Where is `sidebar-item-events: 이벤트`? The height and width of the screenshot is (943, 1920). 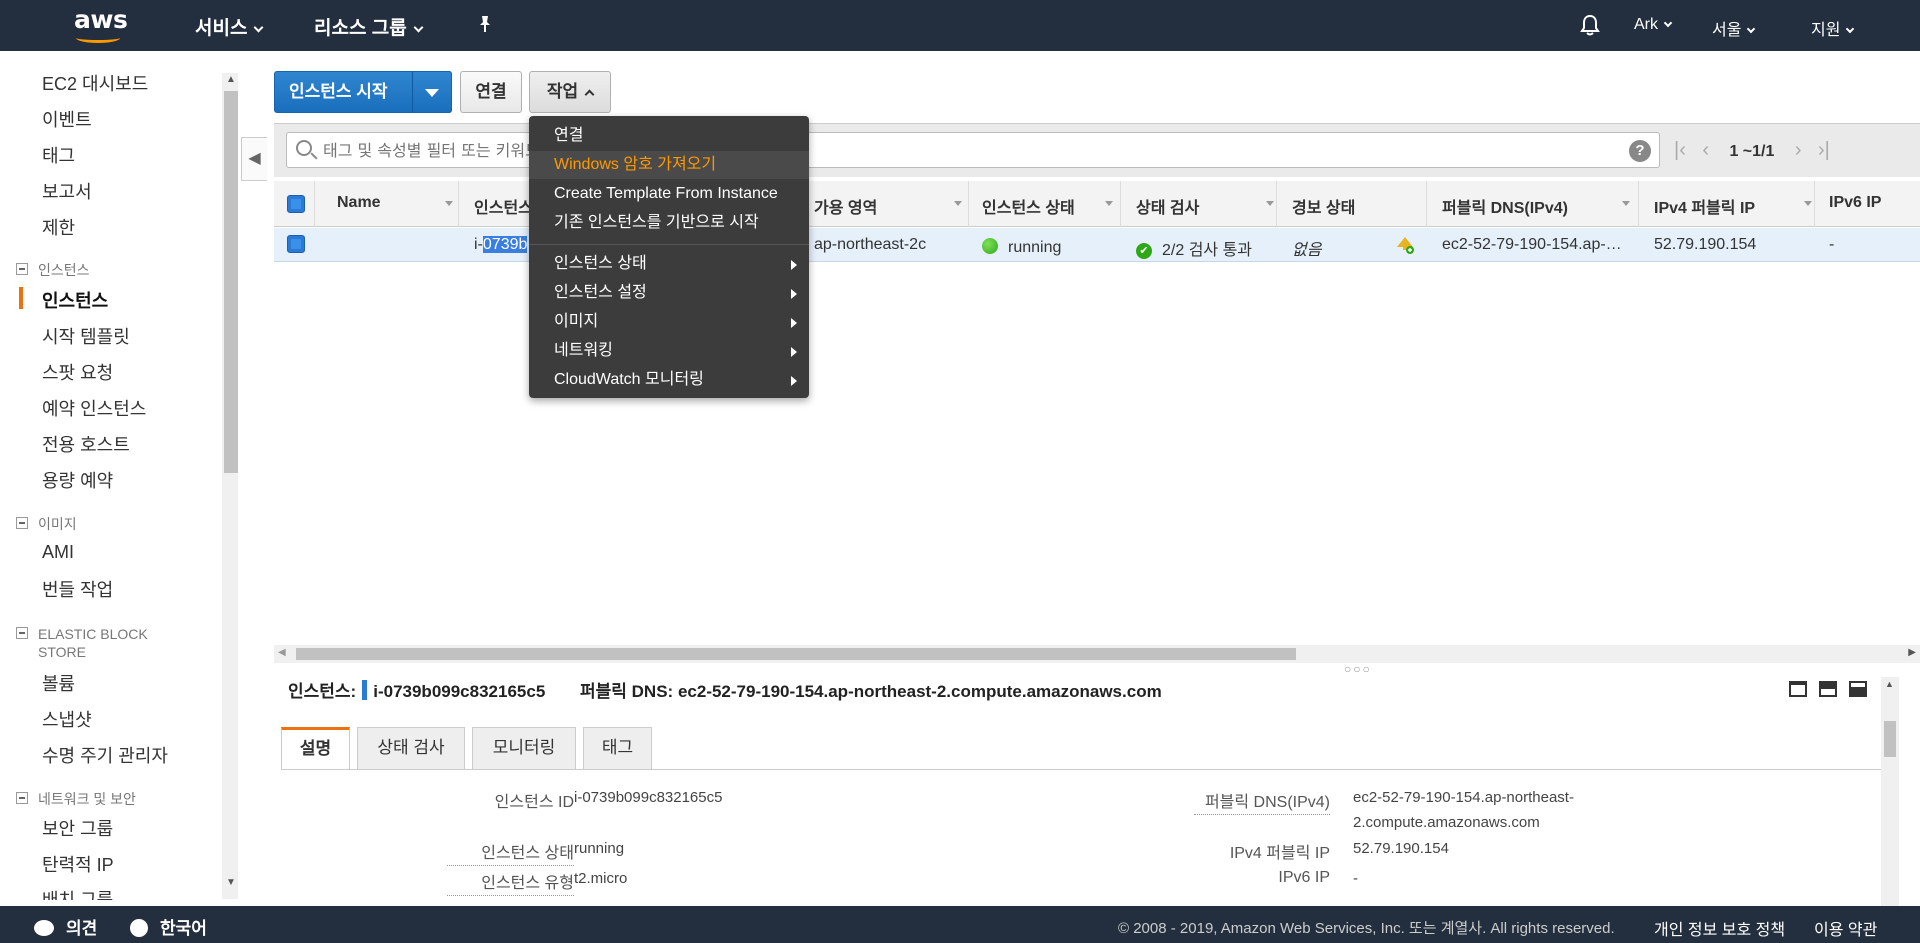 sidebar-item-events: 이벤트 is located at coordinates (67, 119).